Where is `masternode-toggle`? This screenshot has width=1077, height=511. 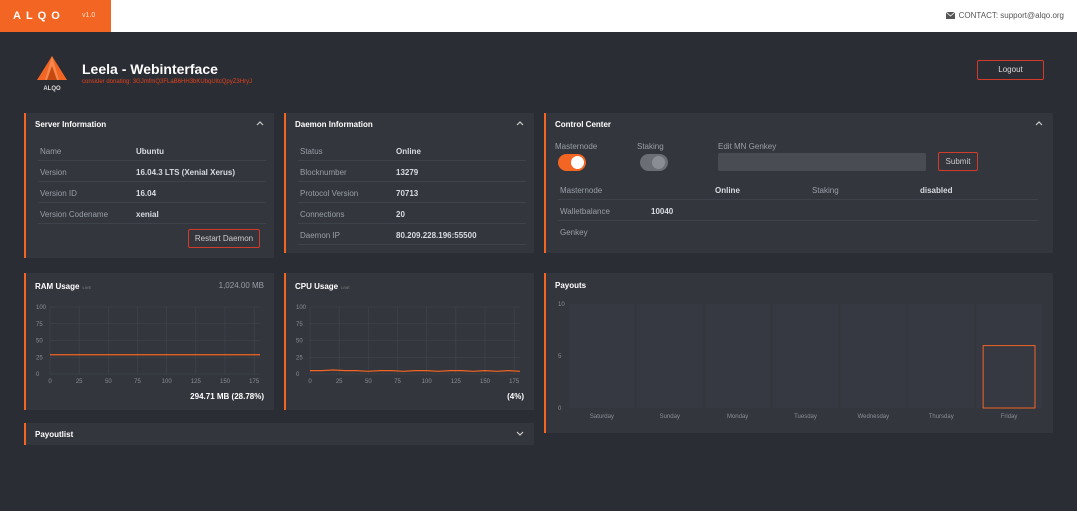
masternode-toggle is located at coordinates (572, 162).